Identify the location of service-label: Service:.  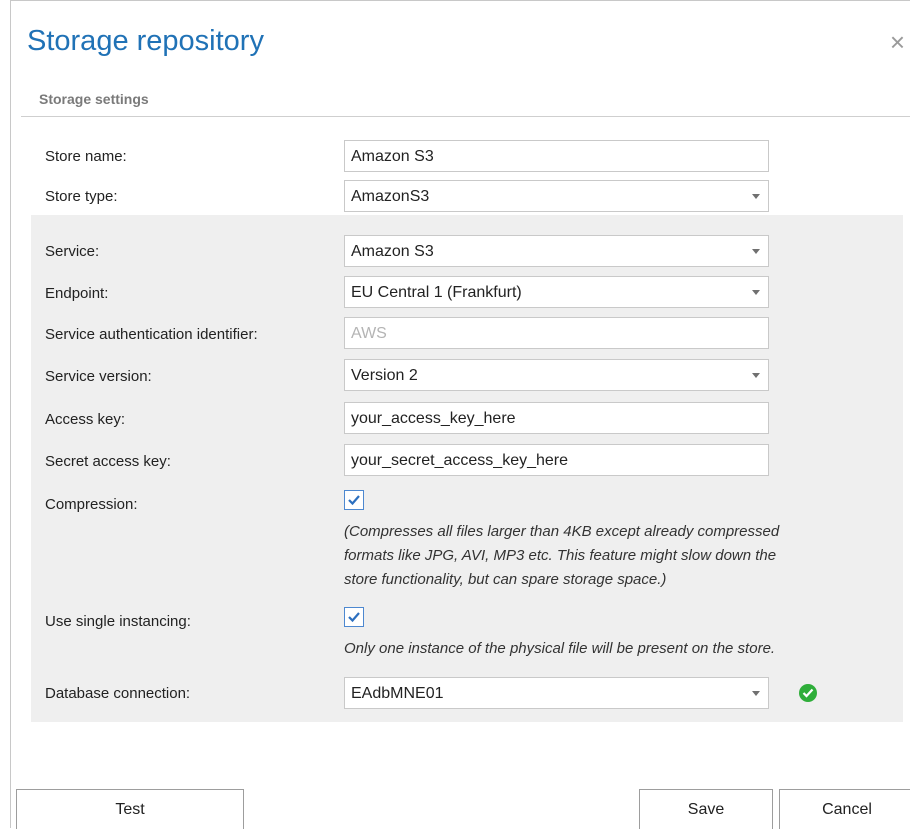
(72, 251).